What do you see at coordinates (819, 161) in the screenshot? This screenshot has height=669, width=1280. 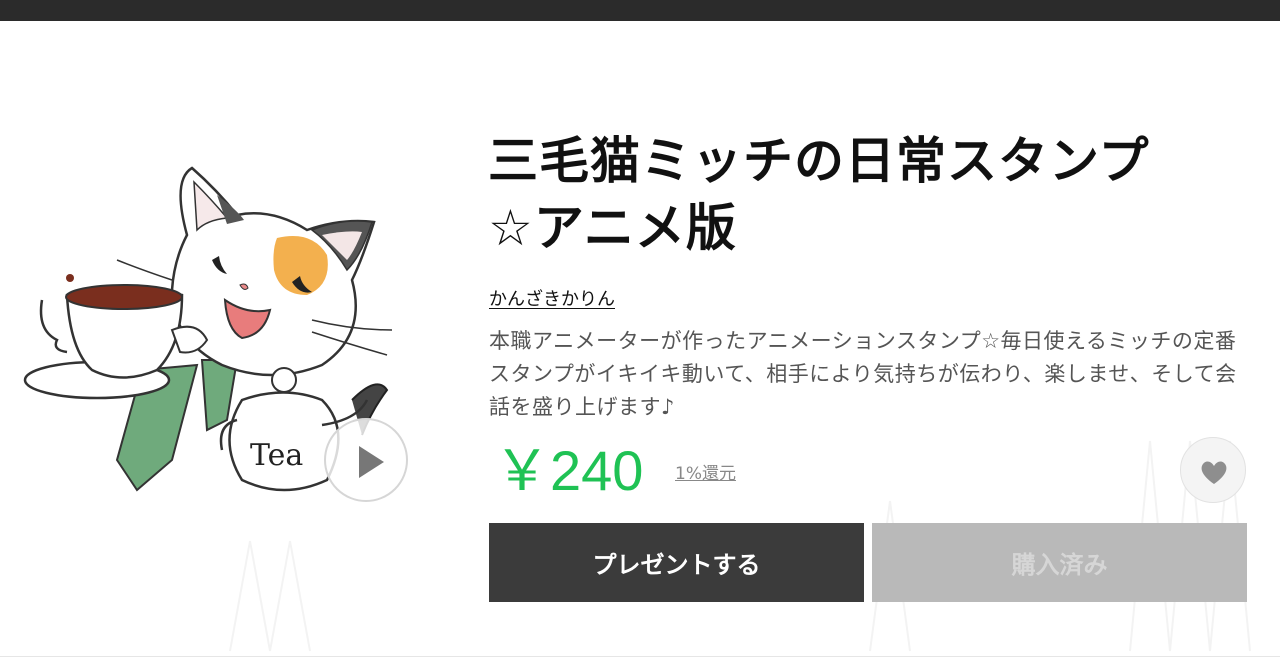 I see `product-title-line1: 三毛猫ミッチの日常スタンプ` at bounding box center [819, 161].